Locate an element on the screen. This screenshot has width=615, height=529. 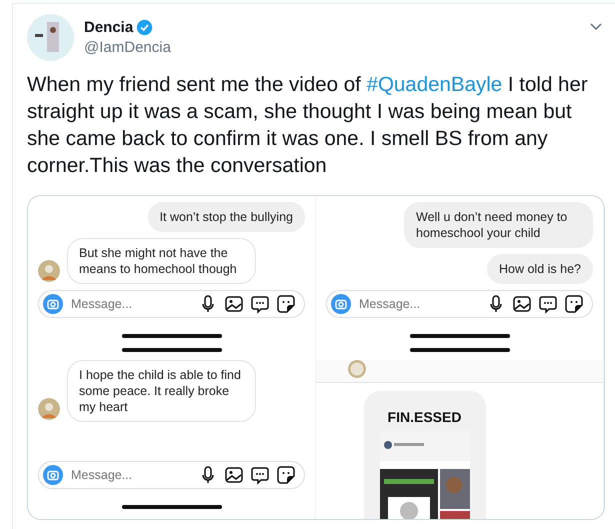
author-name: Dencia is located at coordinates (109, 27).